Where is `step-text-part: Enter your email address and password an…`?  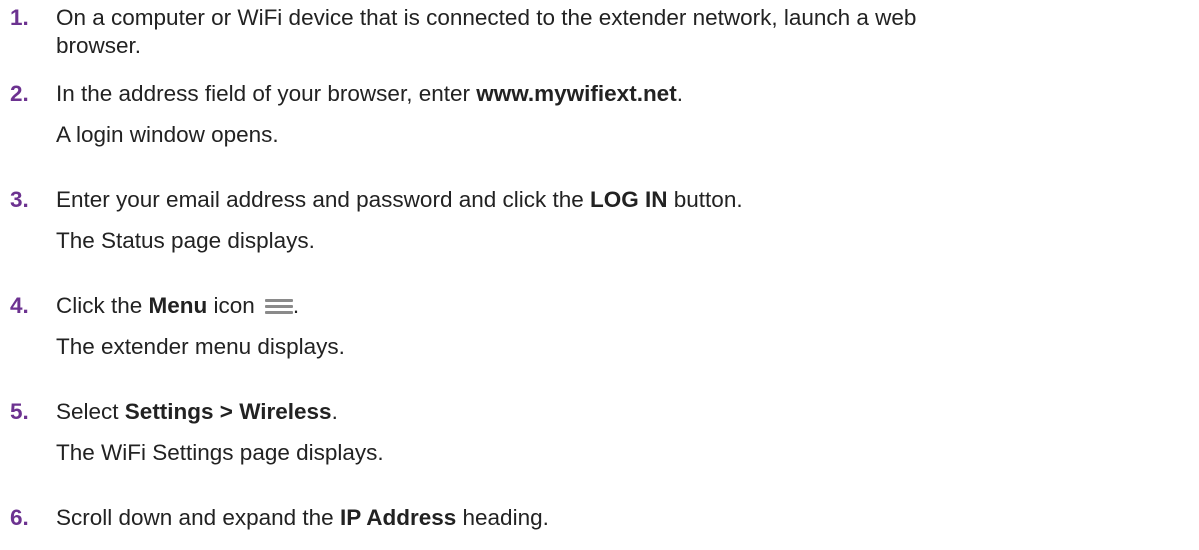
step-text-part: Enter your email address and password an… is located at coordinates (323, 199).